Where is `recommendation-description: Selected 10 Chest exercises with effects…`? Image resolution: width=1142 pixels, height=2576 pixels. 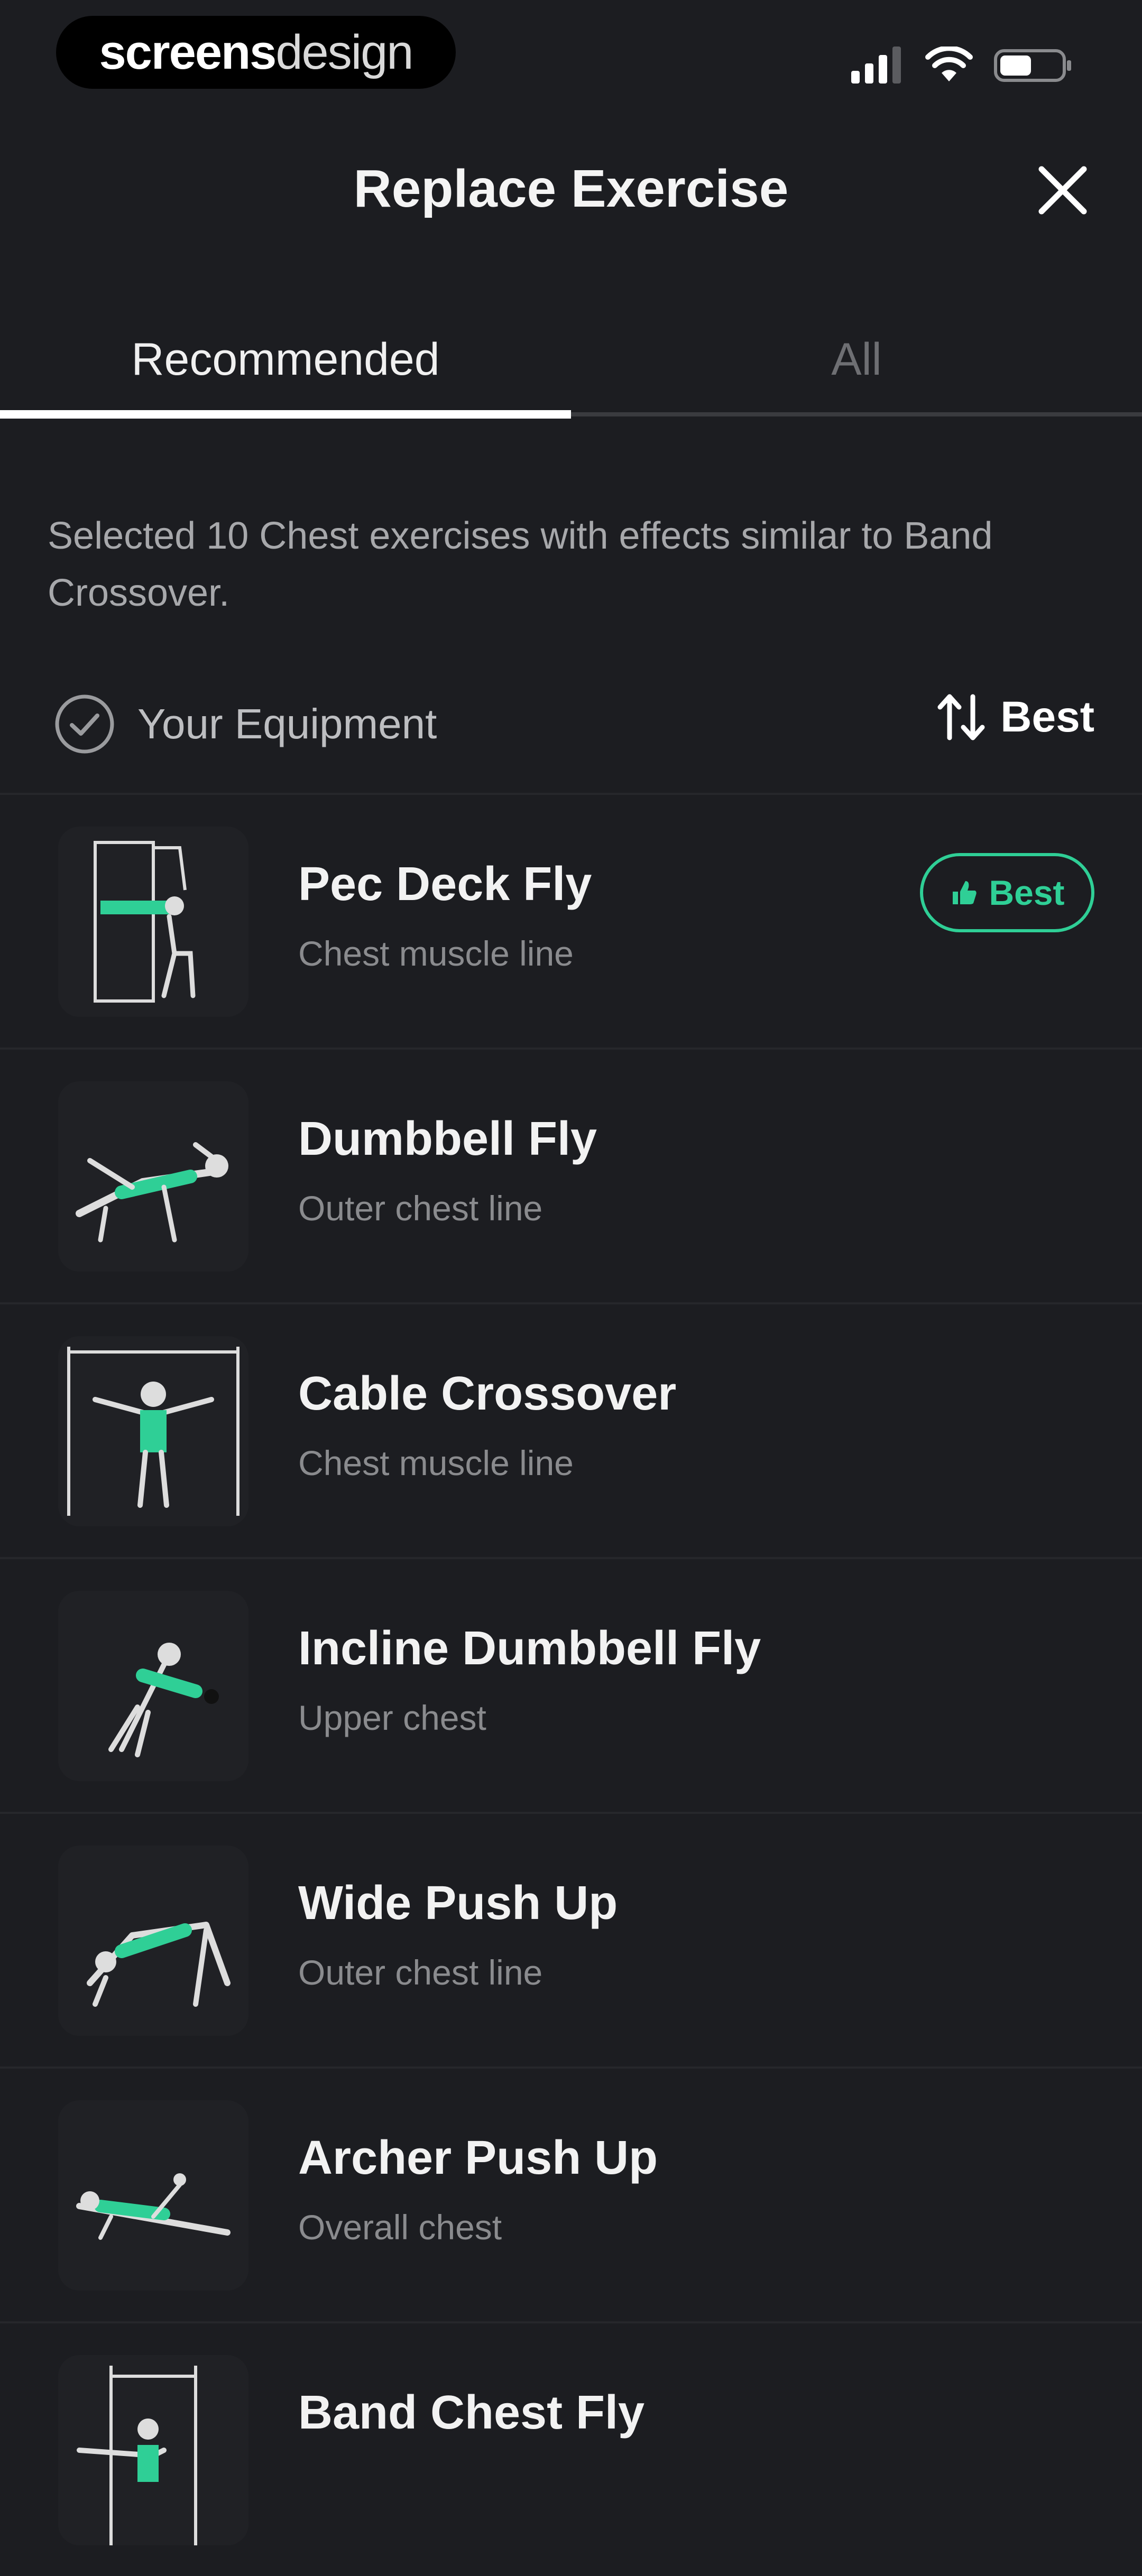
recommendation-description: Selected 10 Chest exercises with effects… is located at coordinates (520, 565).